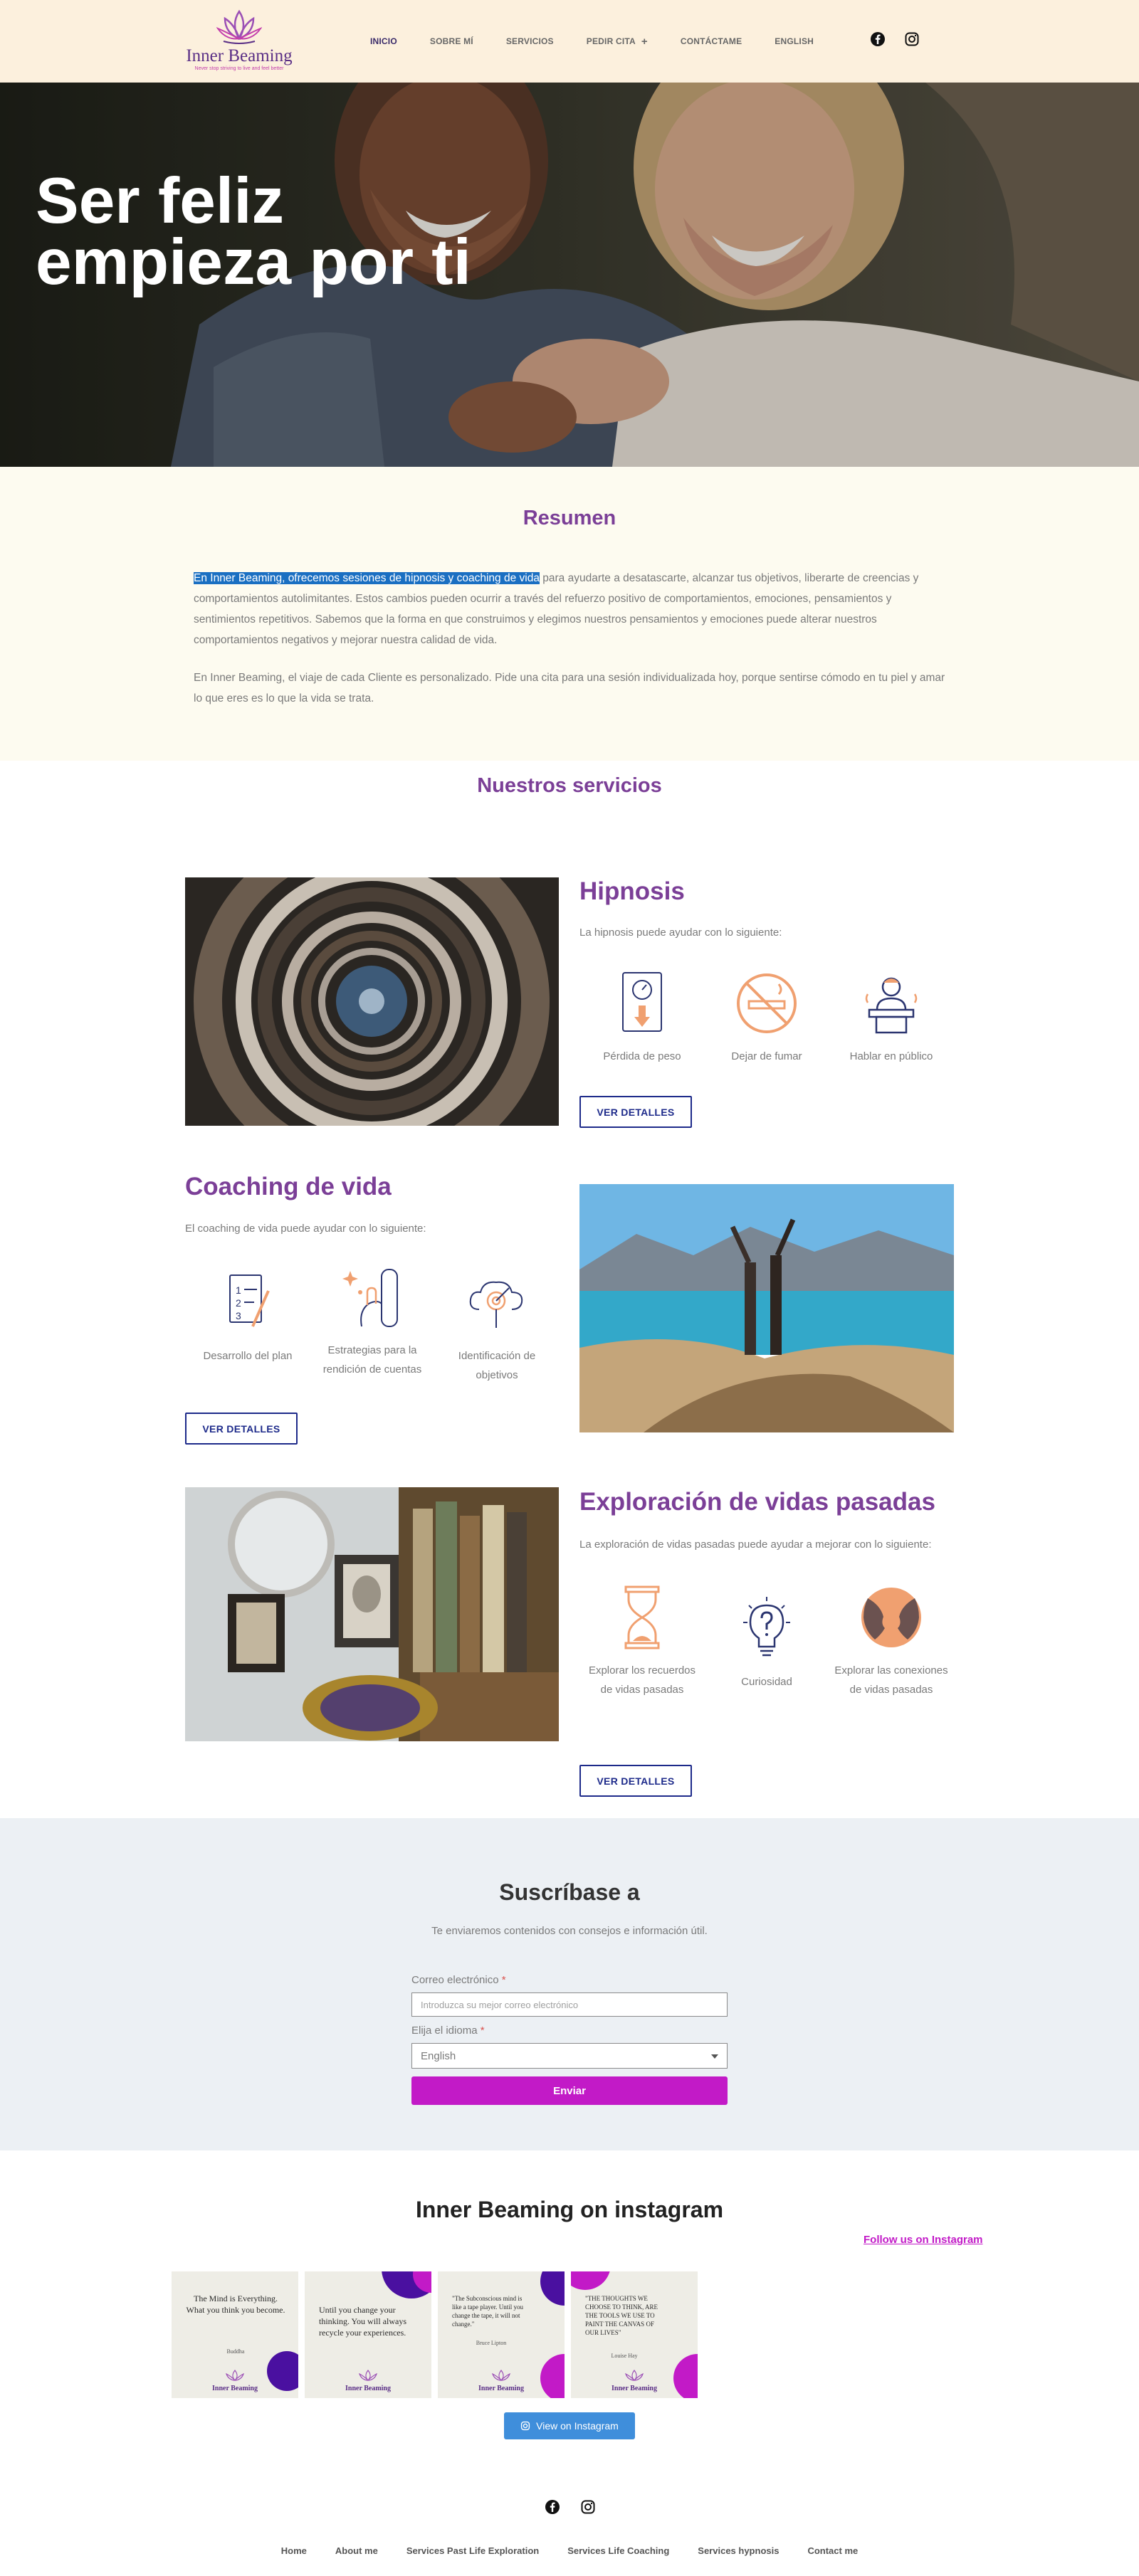  Describe the element at coordinates (569, 2209) in the screenshot. I see `instagram-title: Inner Beaming on instagram` at that location.